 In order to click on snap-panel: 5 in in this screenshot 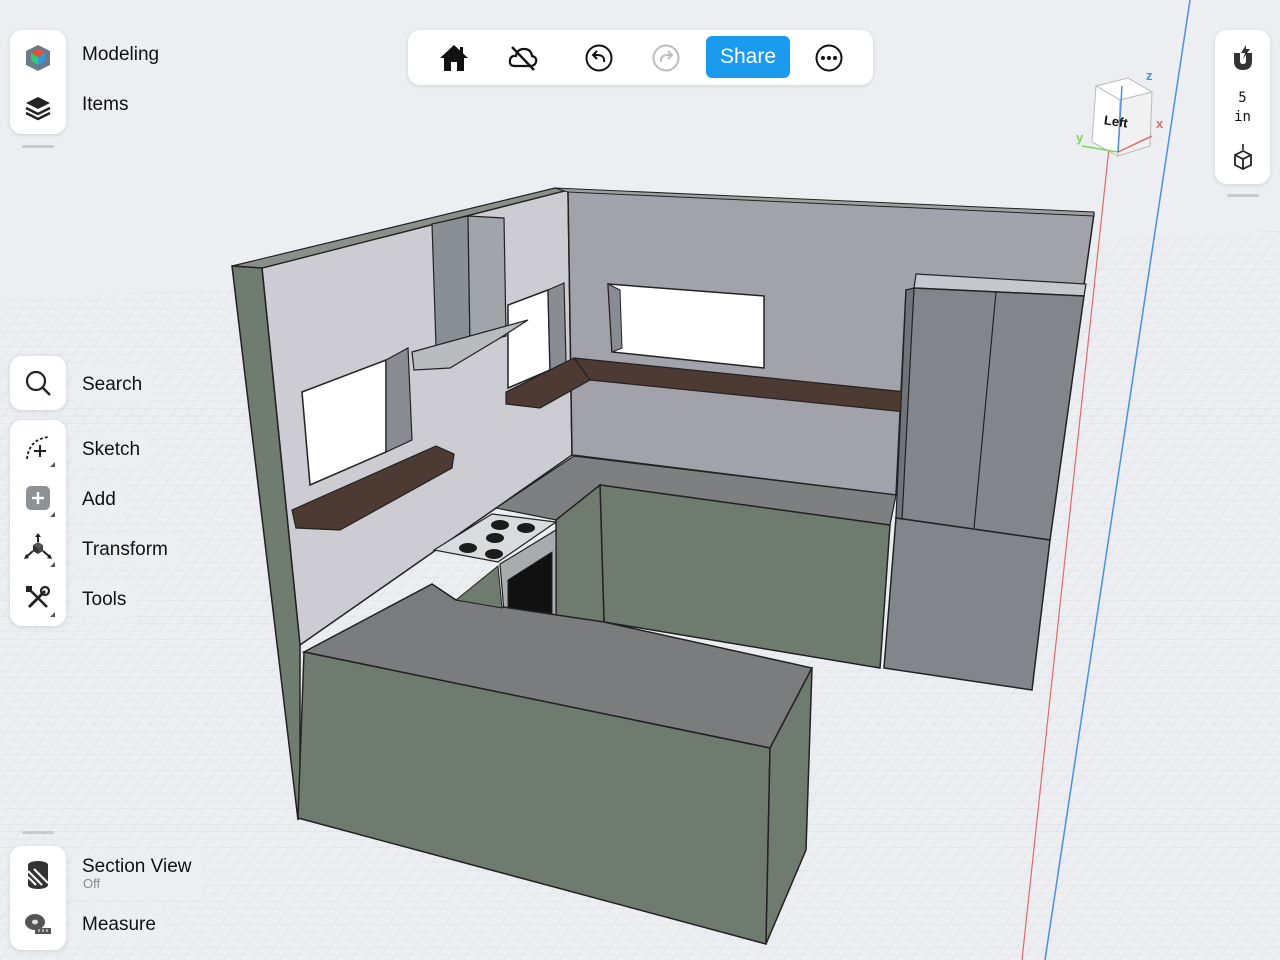, I will do `click(1242, 107)`.